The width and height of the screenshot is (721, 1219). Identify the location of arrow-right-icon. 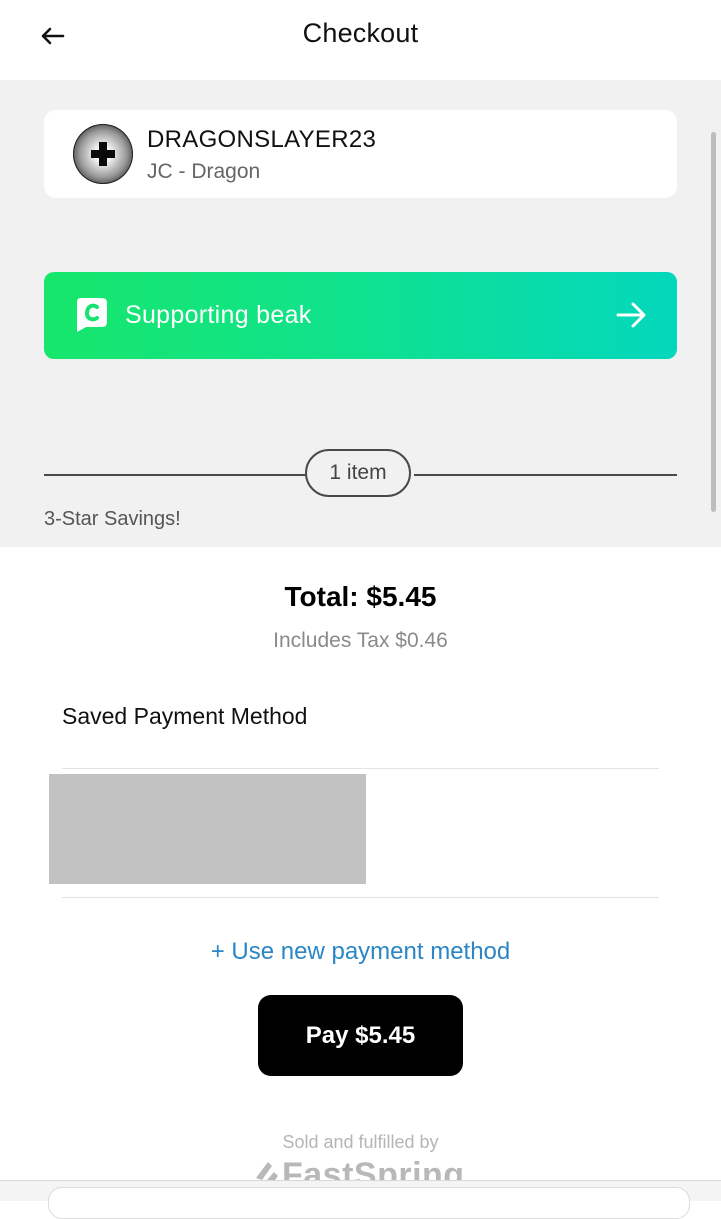
(631, 315).